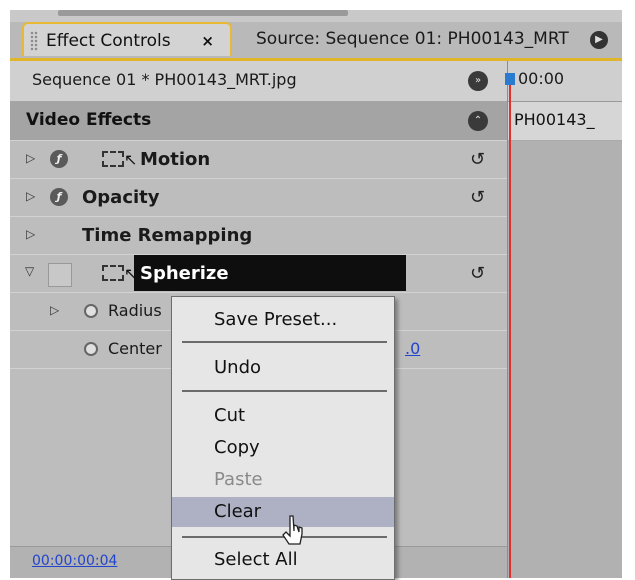 The height and width of the screenshot is (580, 635). I want to click on tab-effect-controls-label: Effect Controls, so click(108, 41).